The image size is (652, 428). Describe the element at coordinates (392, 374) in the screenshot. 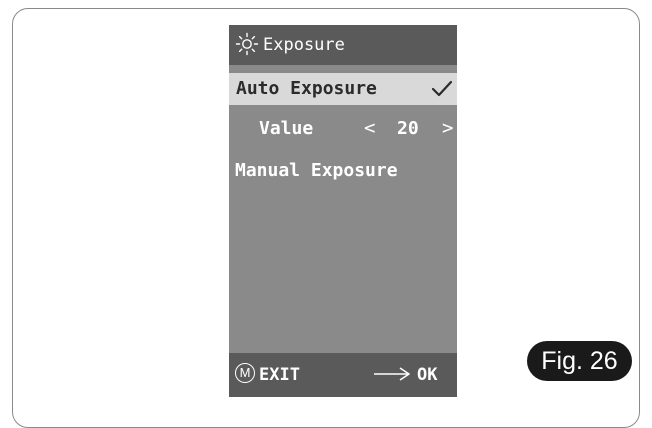

I see `arrow-right-icon` at that location.